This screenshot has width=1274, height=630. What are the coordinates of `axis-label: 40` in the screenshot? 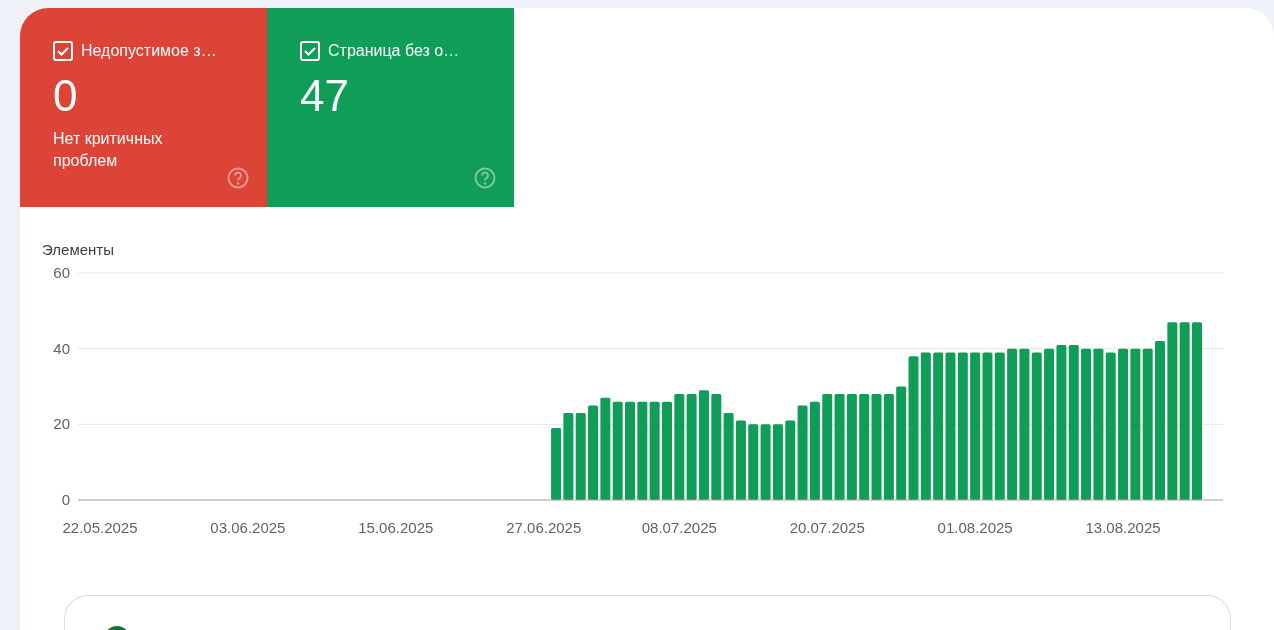 It's located at (61, 348).